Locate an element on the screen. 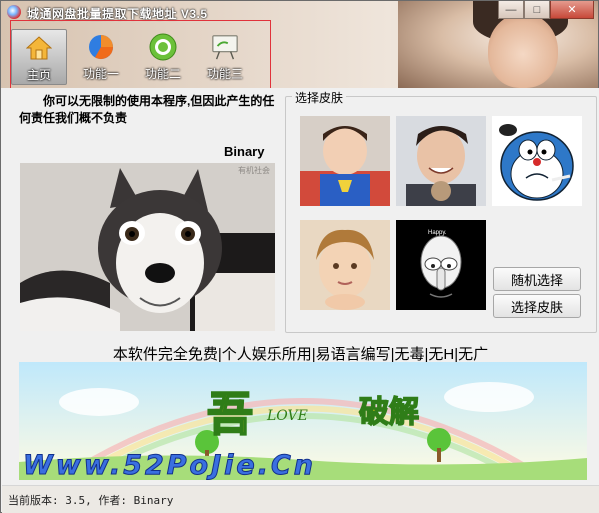 The width and height of the screenshot is (599, 513). image-watermark: 有机社会 is located at coordinates (254, 170).